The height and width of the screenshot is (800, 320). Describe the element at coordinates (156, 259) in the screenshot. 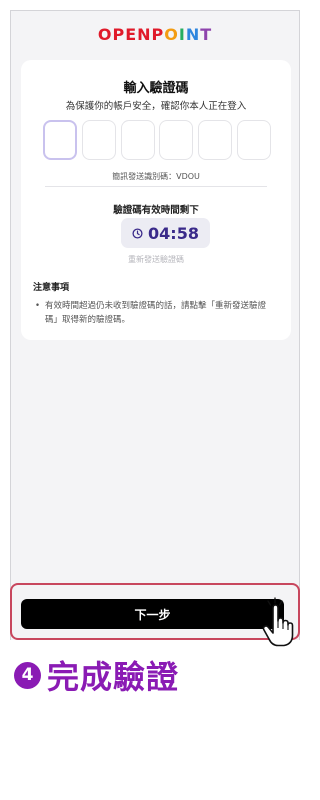

I see `resend-code-link: 重新發送驗證碼` at that location.